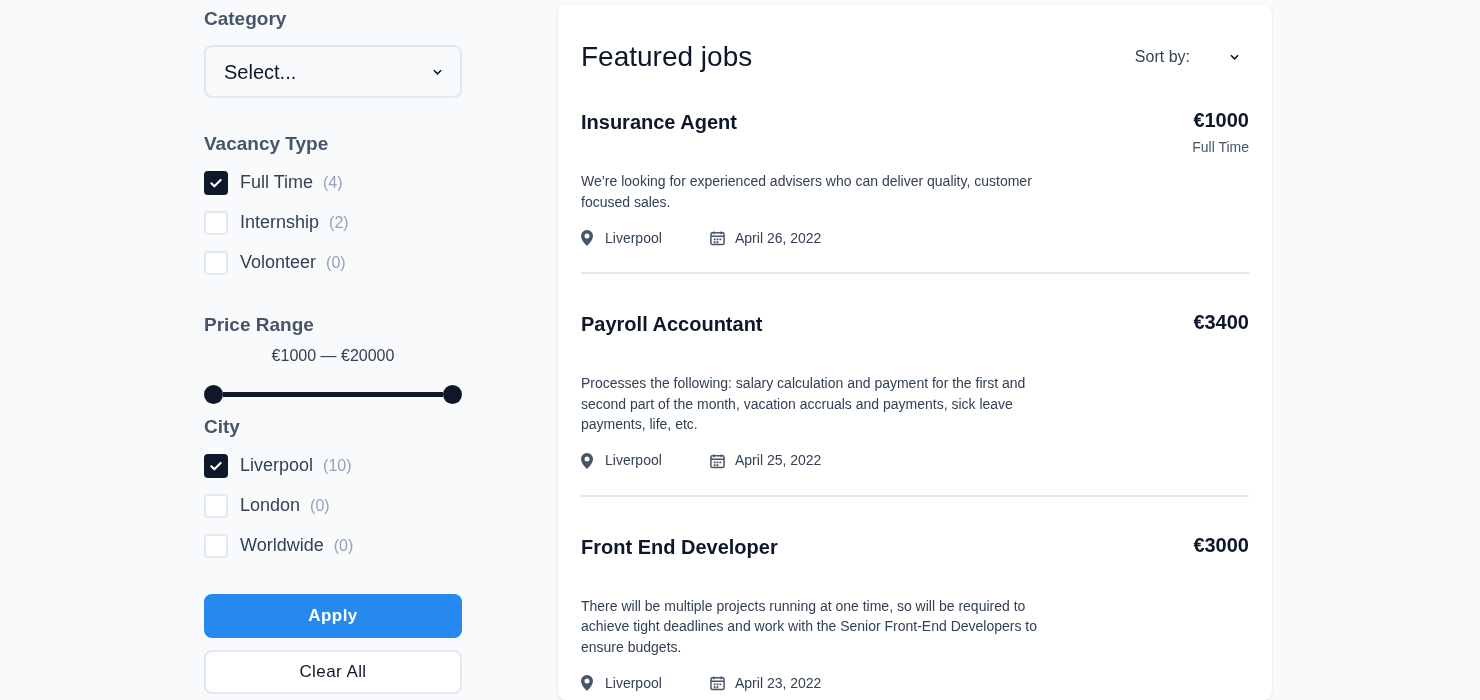 This screenshot has width=1480, height=700. What do you see at coordinates (267, 144) in the screenshot?
I see `section-heading: Vacancy Type` at bounding box center [267, 144].